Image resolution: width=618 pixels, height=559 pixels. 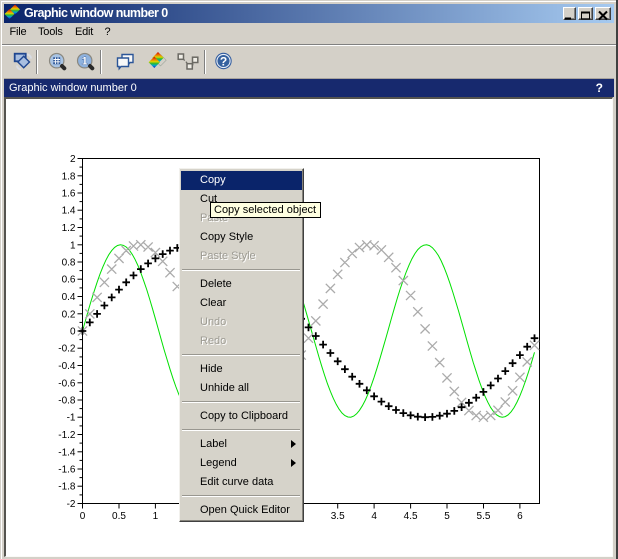 I want to click on svg-text: -0.8, so click(x=67, y=401).